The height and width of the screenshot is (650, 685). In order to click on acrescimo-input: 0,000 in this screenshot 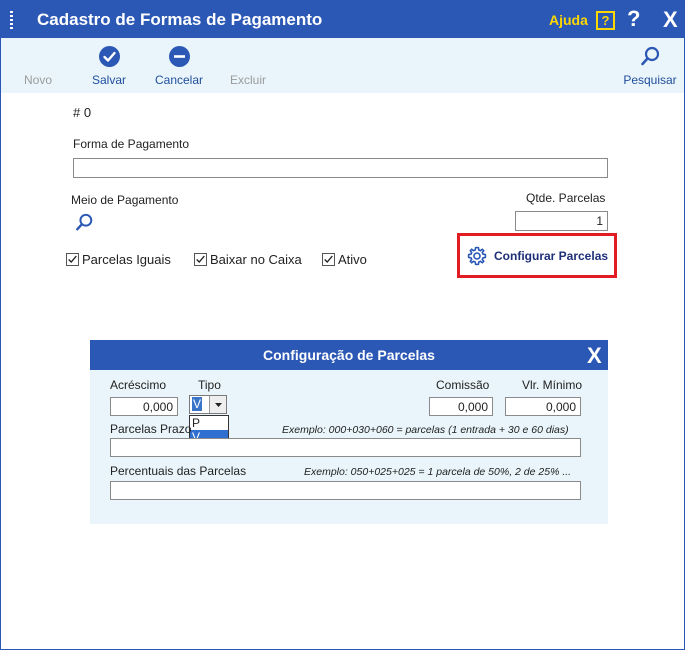, I will do `click(144, 406)`.